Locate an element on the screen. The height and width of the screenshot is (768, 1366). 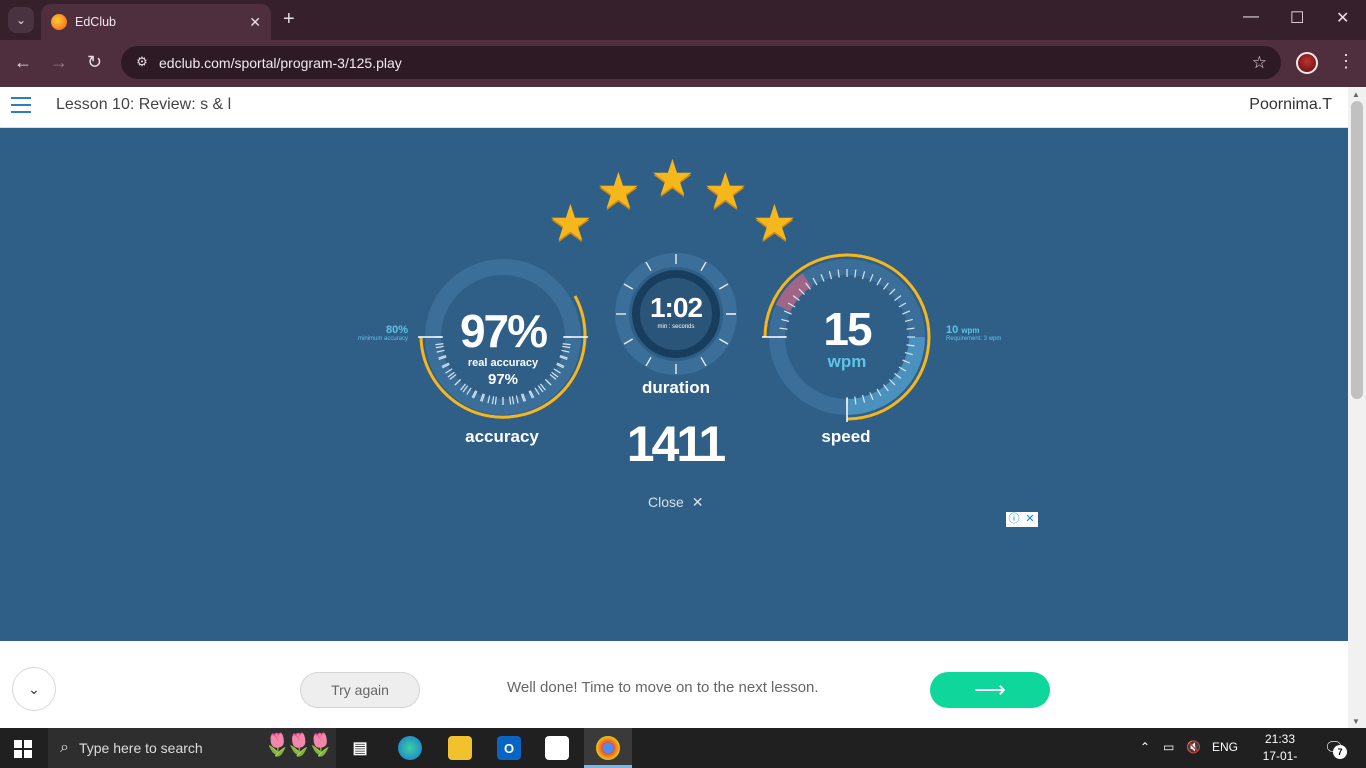
chrome-icon is located at coordinates (608, 748).